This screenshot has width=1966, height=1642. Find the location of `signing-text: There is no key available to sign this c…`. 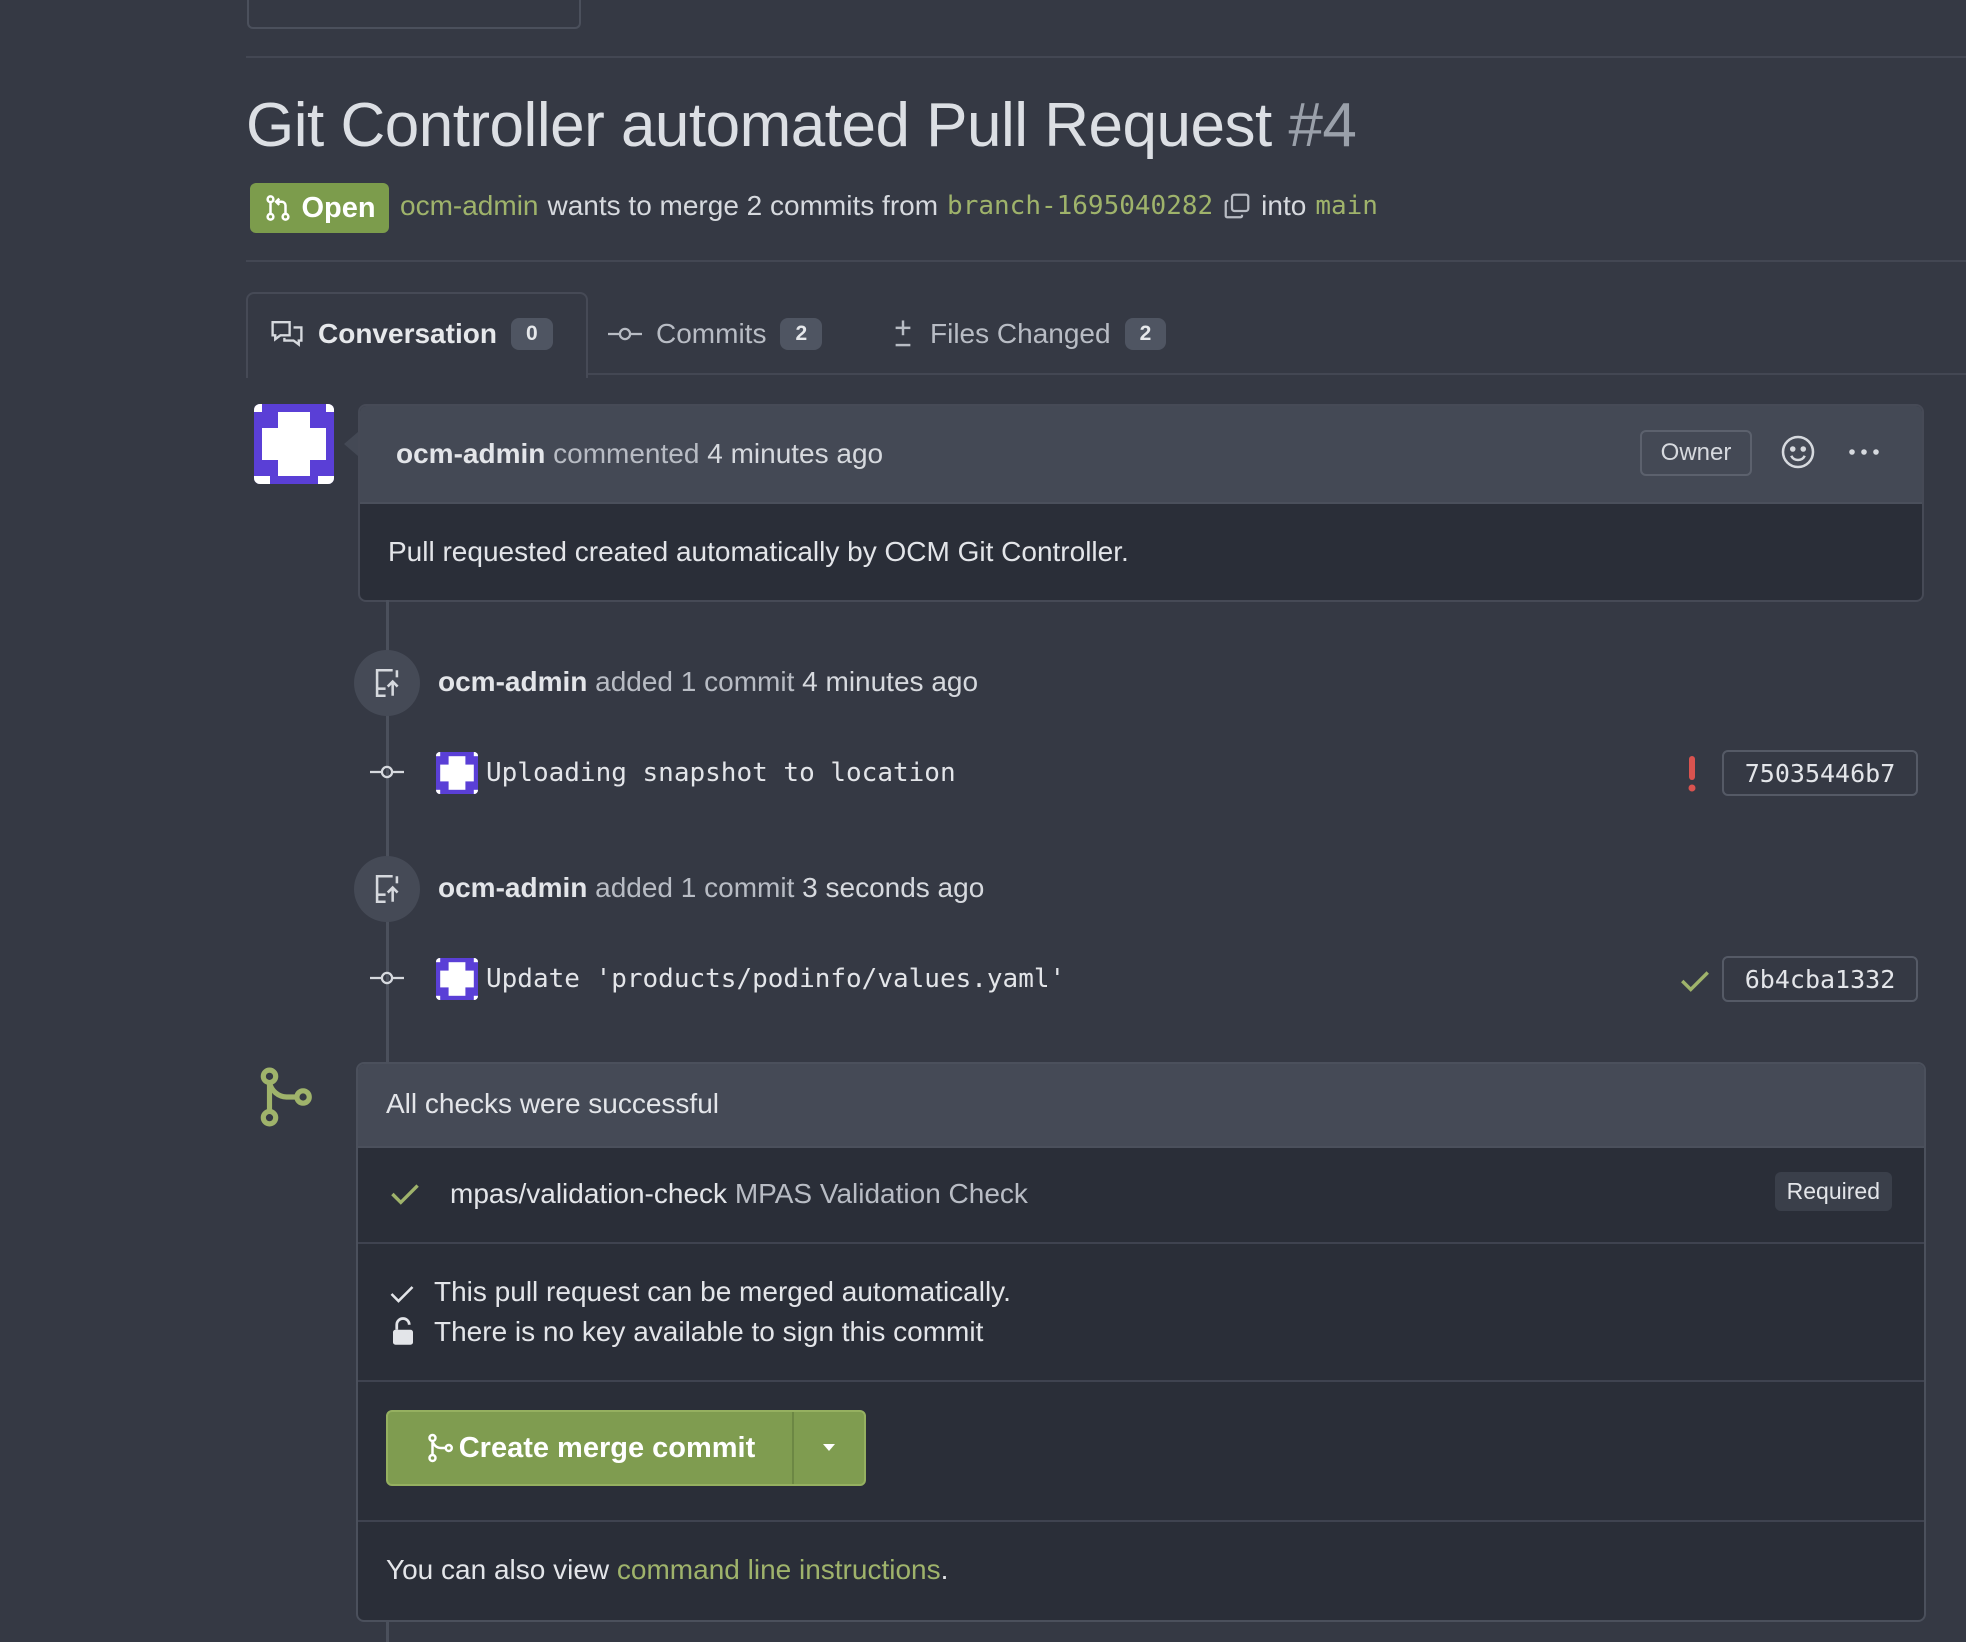

signing-text: There is no key available to sign this c… is located at coordinates (709, 1331).